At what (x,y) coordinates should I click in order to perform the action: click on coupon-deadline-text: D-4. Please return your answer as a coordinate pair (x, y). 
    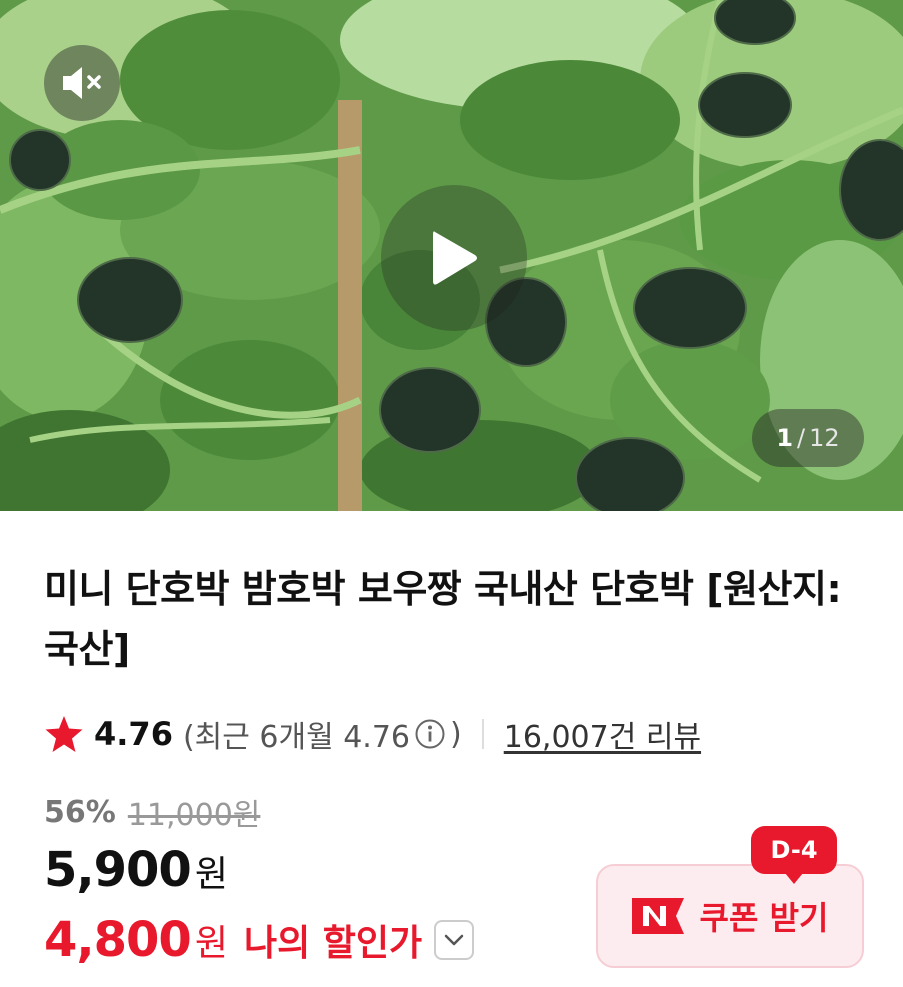
    Looking at the image, I should click on (794, 850).